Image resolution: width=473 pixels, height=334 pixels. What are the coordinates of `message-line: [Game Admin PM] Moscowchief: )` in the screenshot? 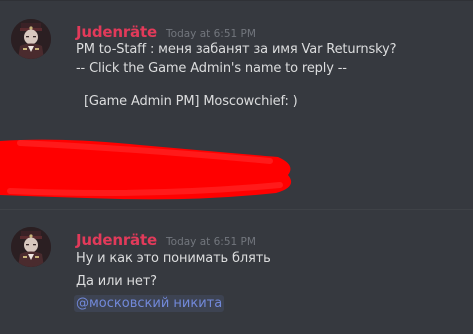 It's located at (191, 101).